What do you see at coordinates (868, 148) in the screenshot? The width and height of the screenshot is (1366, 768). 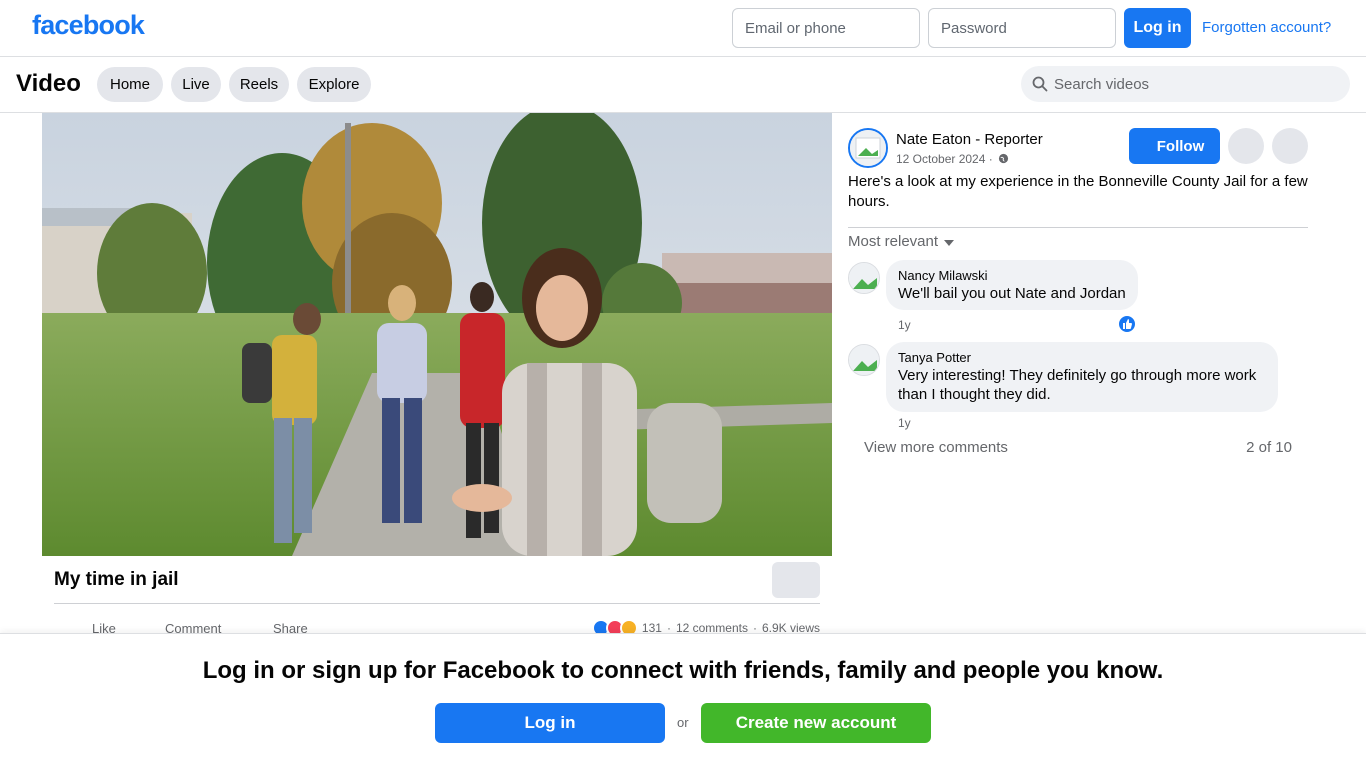 I see `author-avatar` at bounding box center [868, 148].